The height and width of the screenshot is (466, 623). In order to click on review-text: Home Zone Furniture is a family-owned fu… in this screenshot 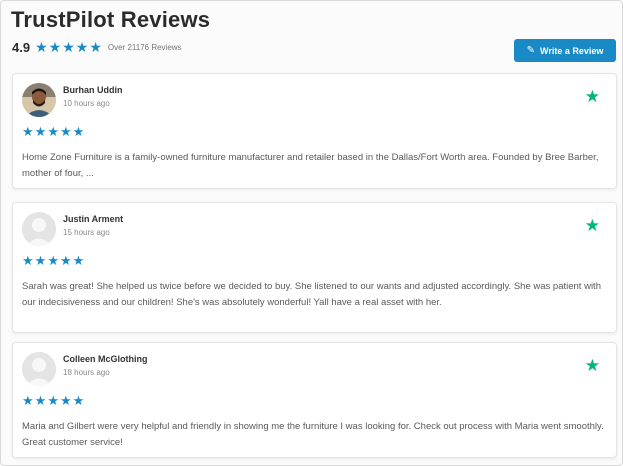, I will do `click(310, 165)`.